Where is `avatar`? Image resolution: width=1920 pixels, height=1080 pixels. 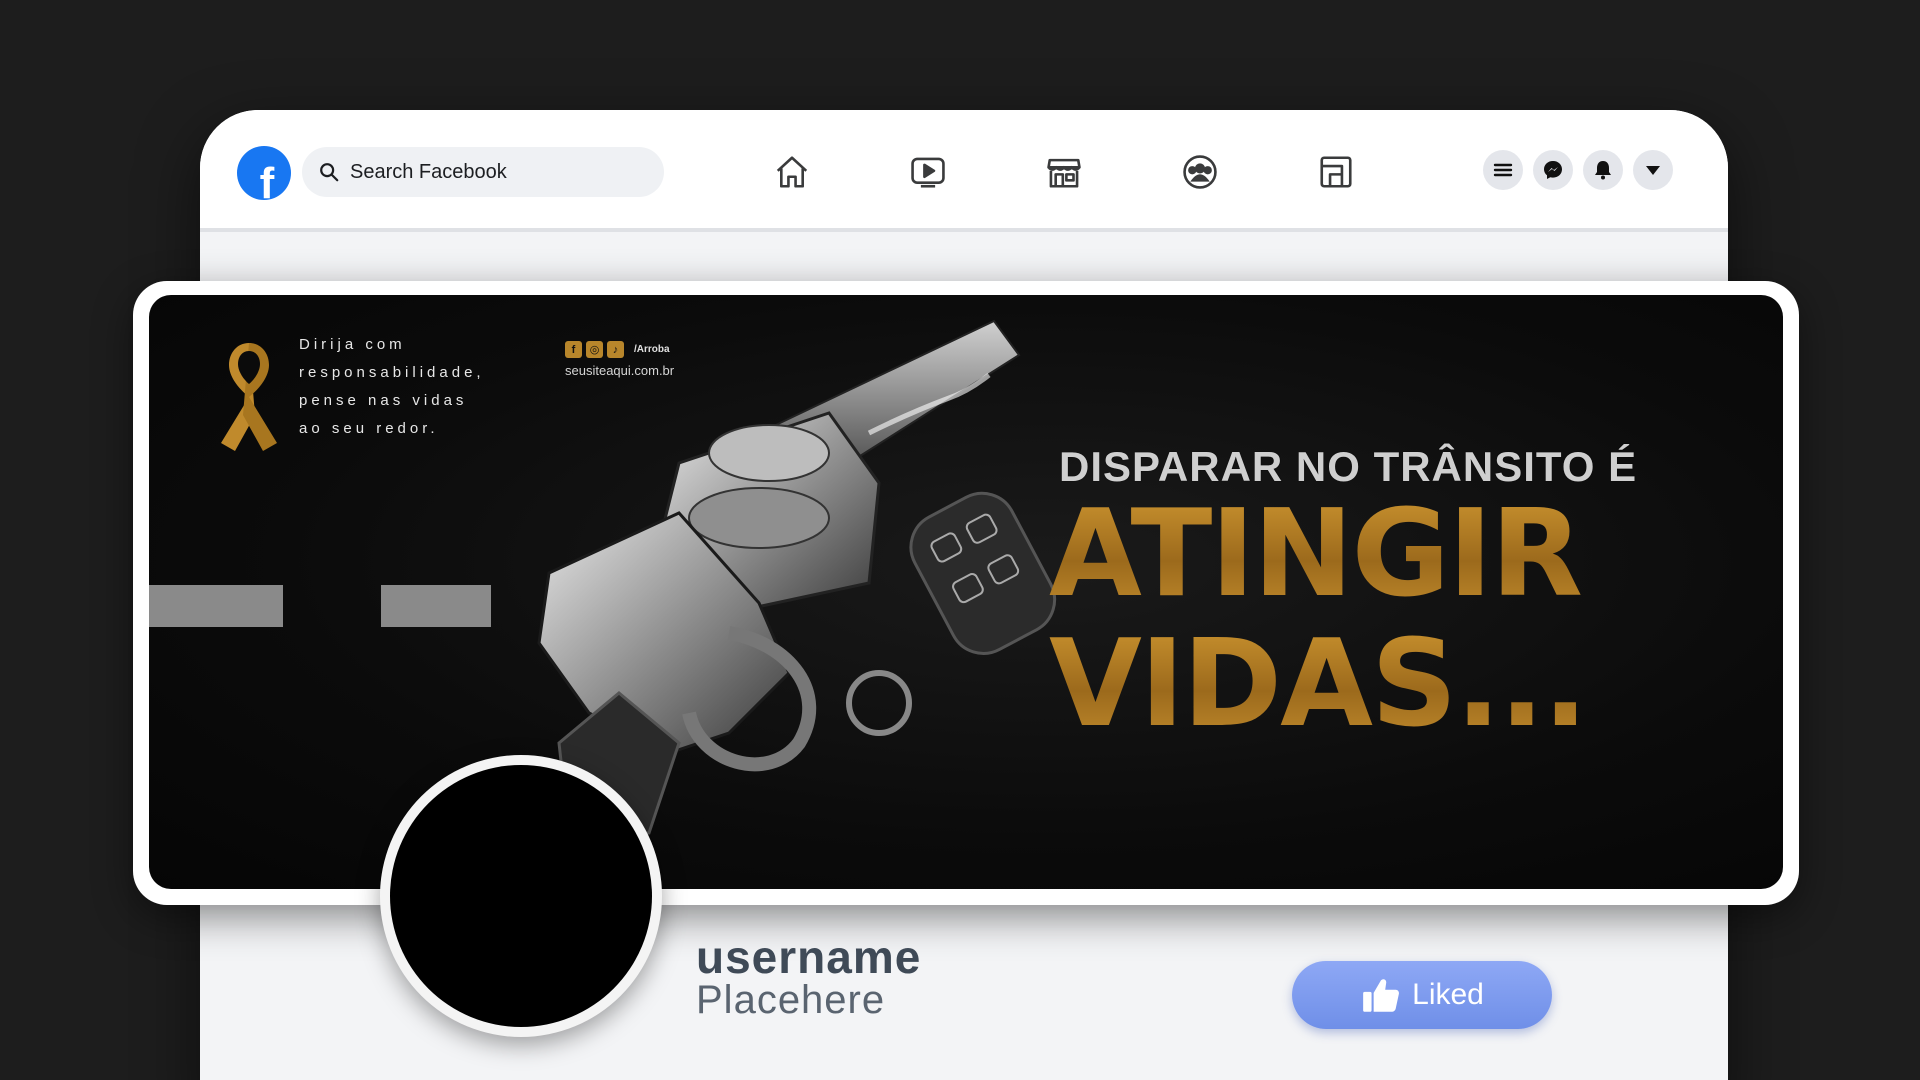
avatar is located at coordinates (521, 896).